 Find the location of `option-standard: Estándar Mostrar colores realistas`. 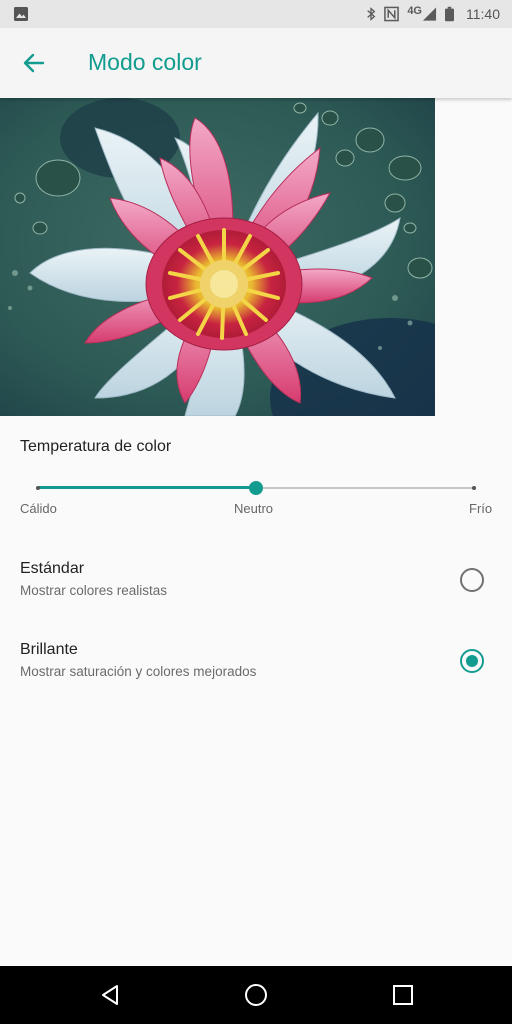

option-standard: Estándar Mostrar colores realistas is located at coordinates (256, 584).